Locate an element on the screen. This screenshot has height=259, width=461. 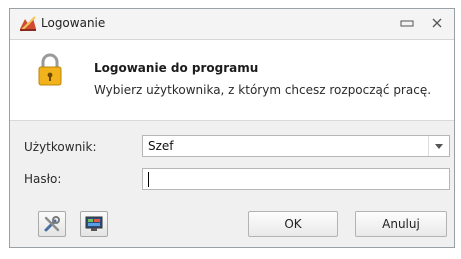
chevron-down-icon is located at coordinates (439, 146).